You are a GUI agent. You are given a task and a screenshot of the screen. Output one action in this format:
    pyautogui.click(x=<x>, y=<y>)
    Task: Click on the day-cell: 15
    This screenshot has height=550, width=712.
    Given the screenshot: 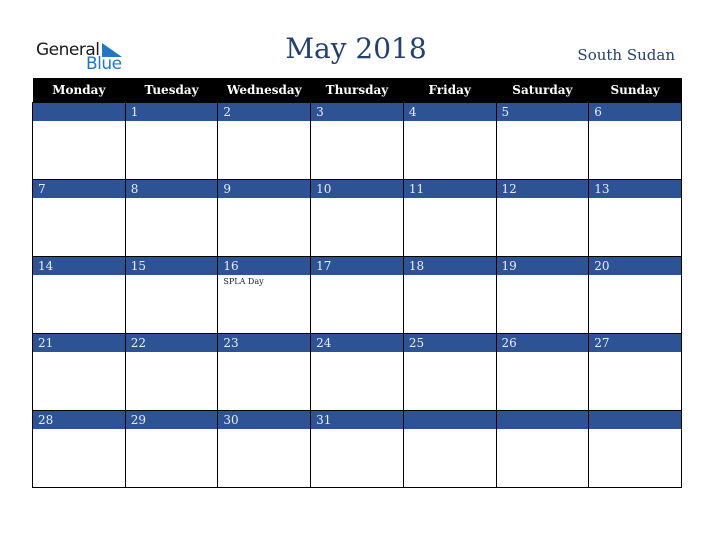 What is the action you would take?
    pyautogui.click(x=171, y=295)
    